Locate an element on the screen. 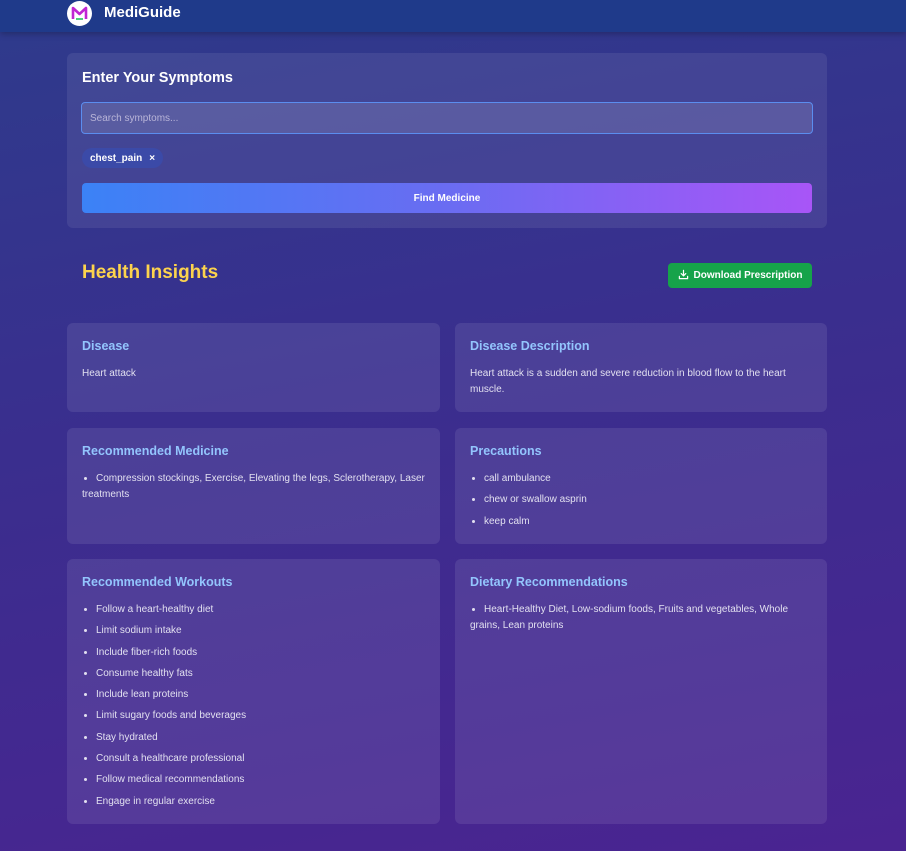  precautions-title: Precautions is located at coordinates (506, 451).